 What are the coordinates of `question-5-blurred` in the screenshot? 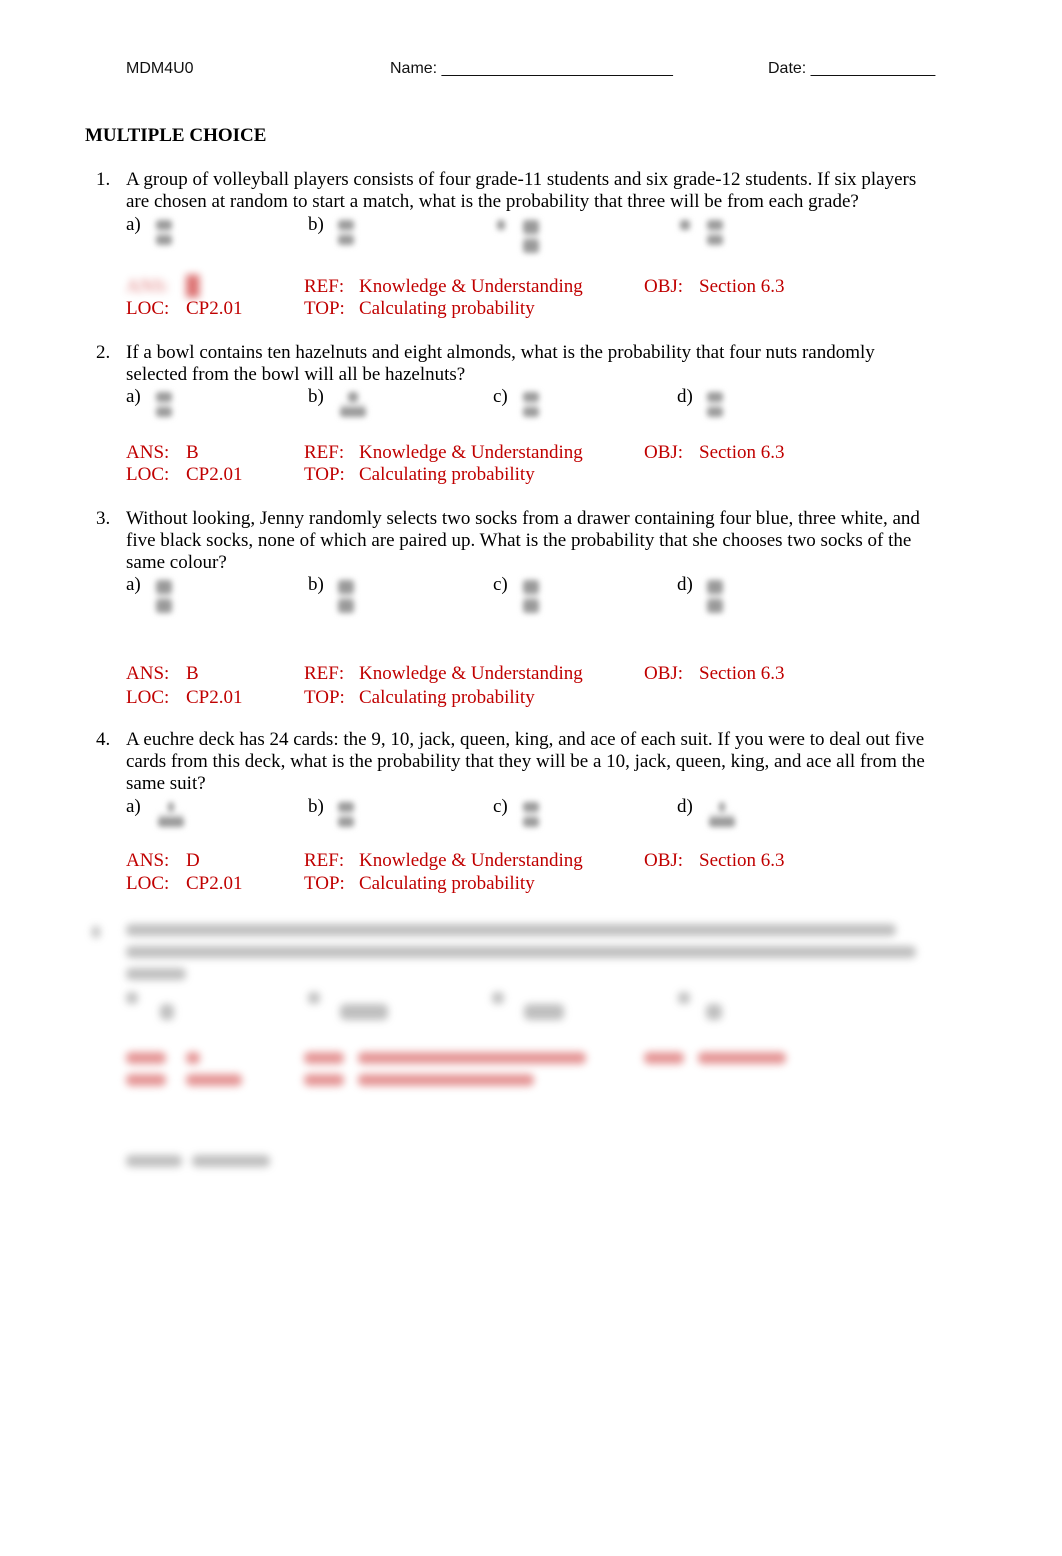 It's located at (531, 1008).